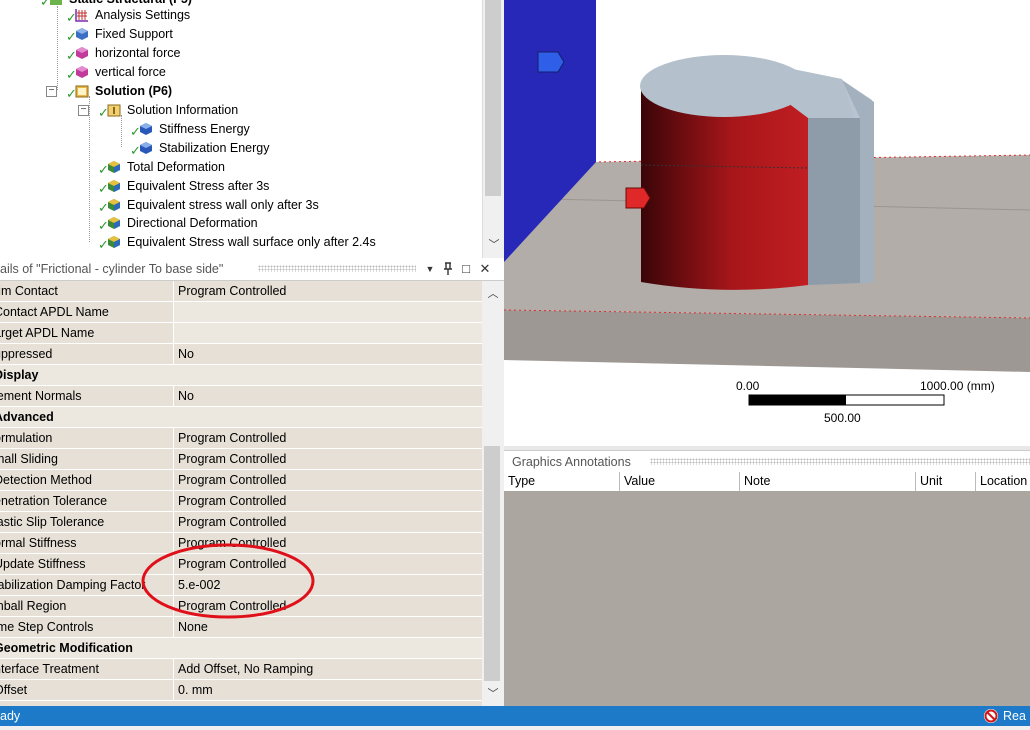 This screenshot has height=730, width=1030. I want to click on details-row: enetration Tolerance Program Controlled, so click(241, 501).